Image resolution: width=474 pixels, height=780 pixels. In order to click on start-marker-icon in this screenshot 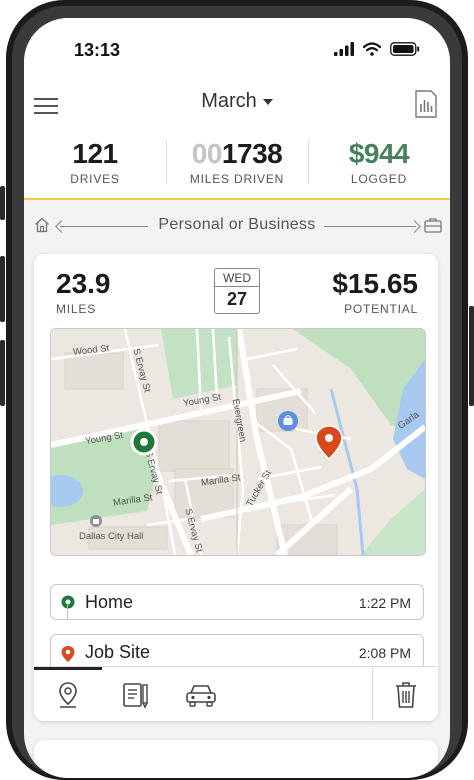, I will do `click(144, 442)`.